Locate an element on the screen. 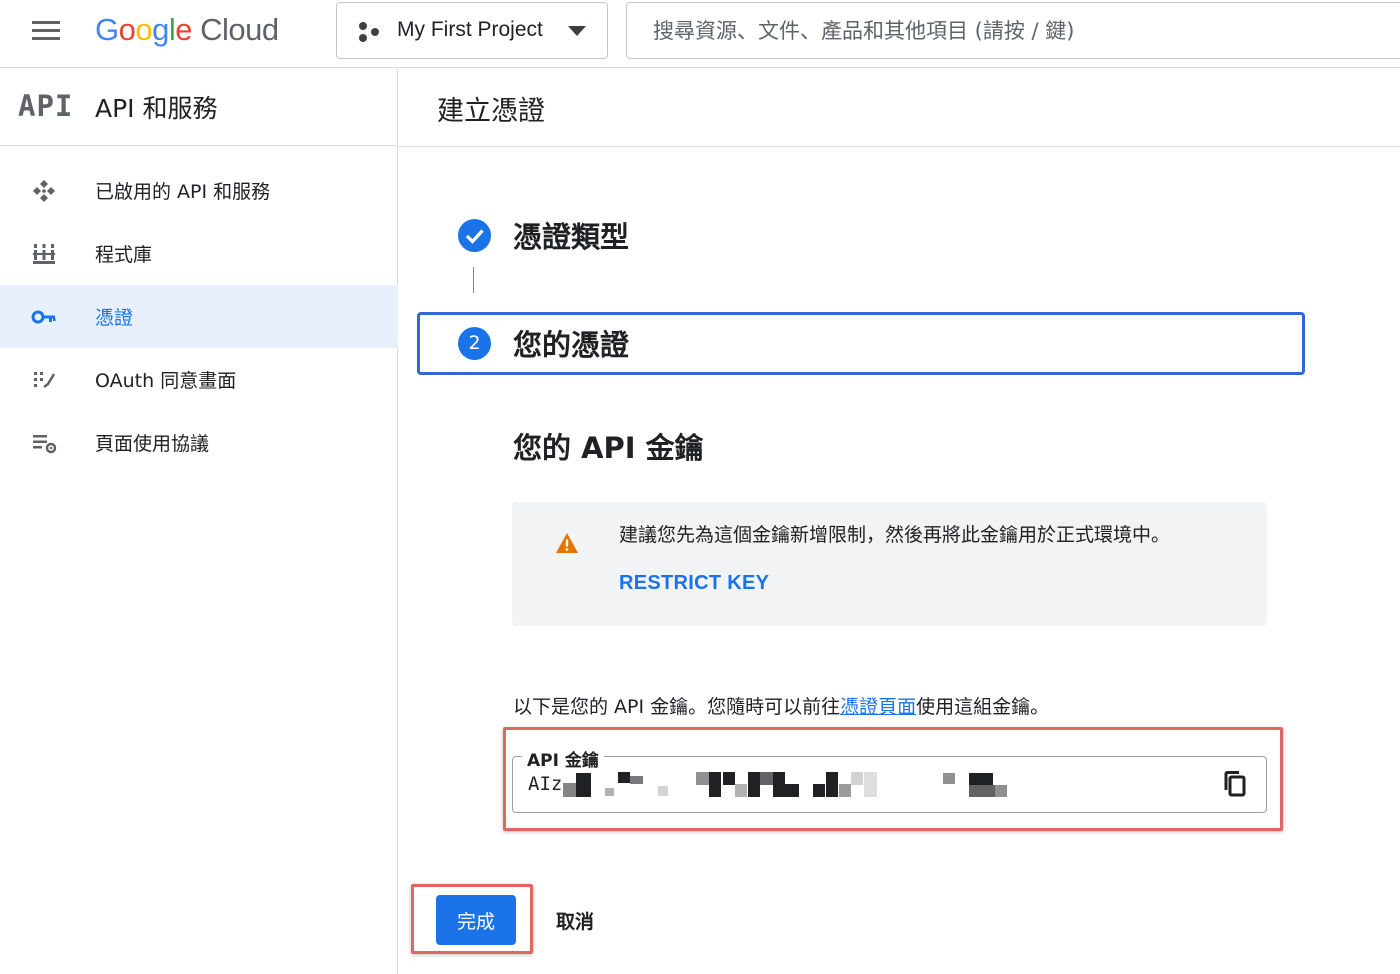  step-credential-type: 憑證類型 is located at coordinates (571, 235).